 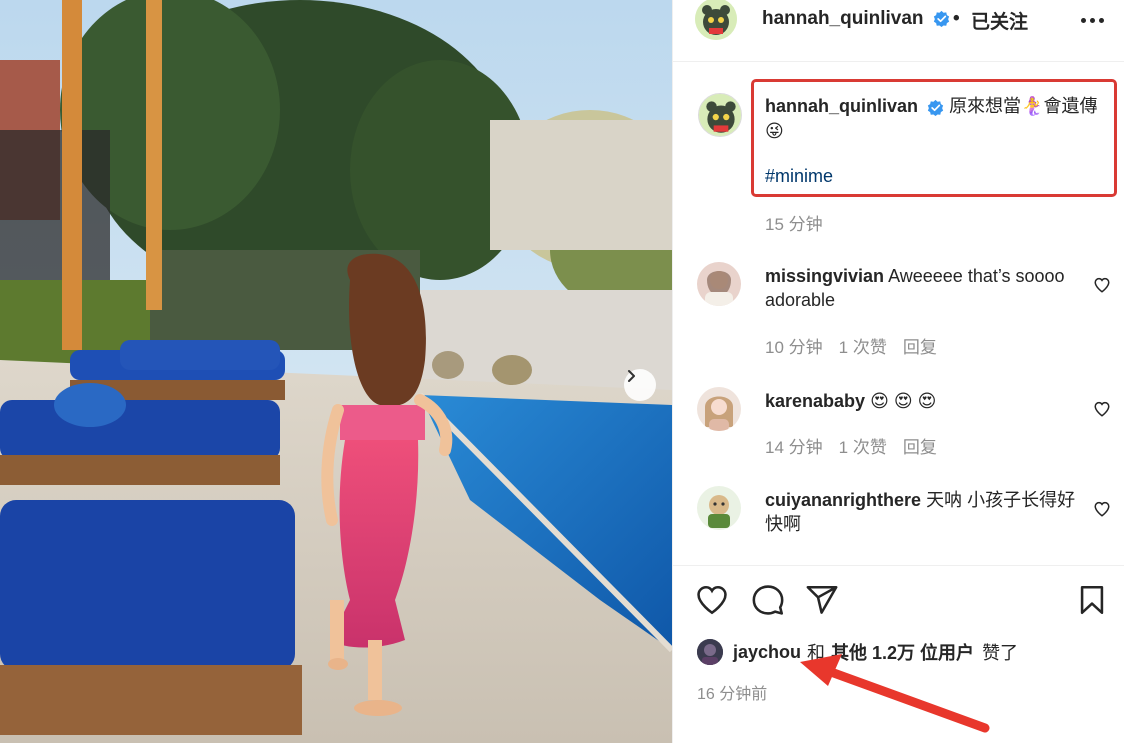 I want to click on post-header: hannah_quinlivan • 已关注, so click(x=898, y=31).